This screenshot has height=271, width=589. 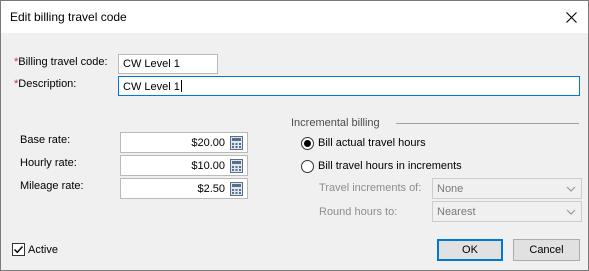 What do you see at coordinates (61, 62) in the screenshot?
I see `billing-travel-code-label: *Billing travel code:` at bounding box center [61, 62].